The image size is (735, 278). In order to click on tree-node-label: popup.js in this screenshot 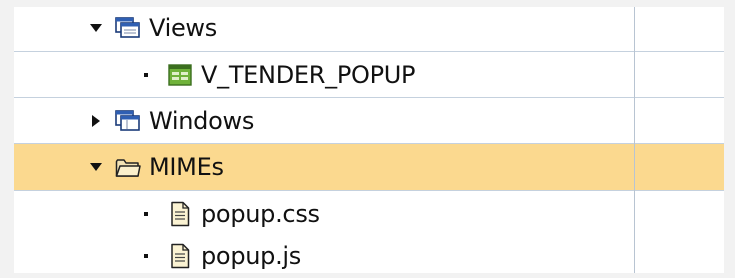, I will do `click(251, 256)`.